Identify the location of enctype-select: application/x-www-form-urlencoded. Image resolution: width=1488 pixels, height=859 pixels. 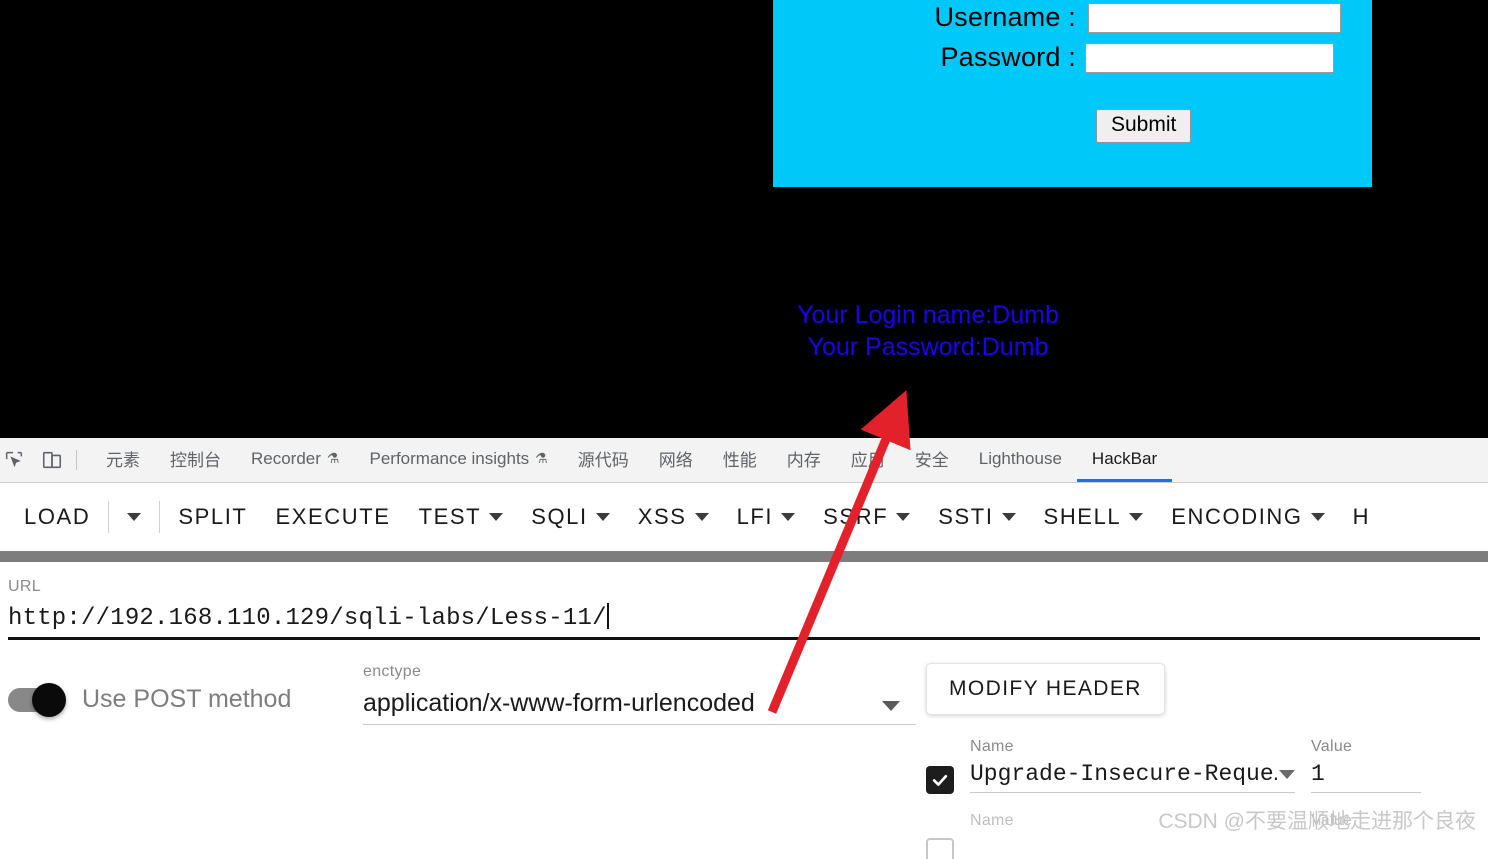
(639, 707).